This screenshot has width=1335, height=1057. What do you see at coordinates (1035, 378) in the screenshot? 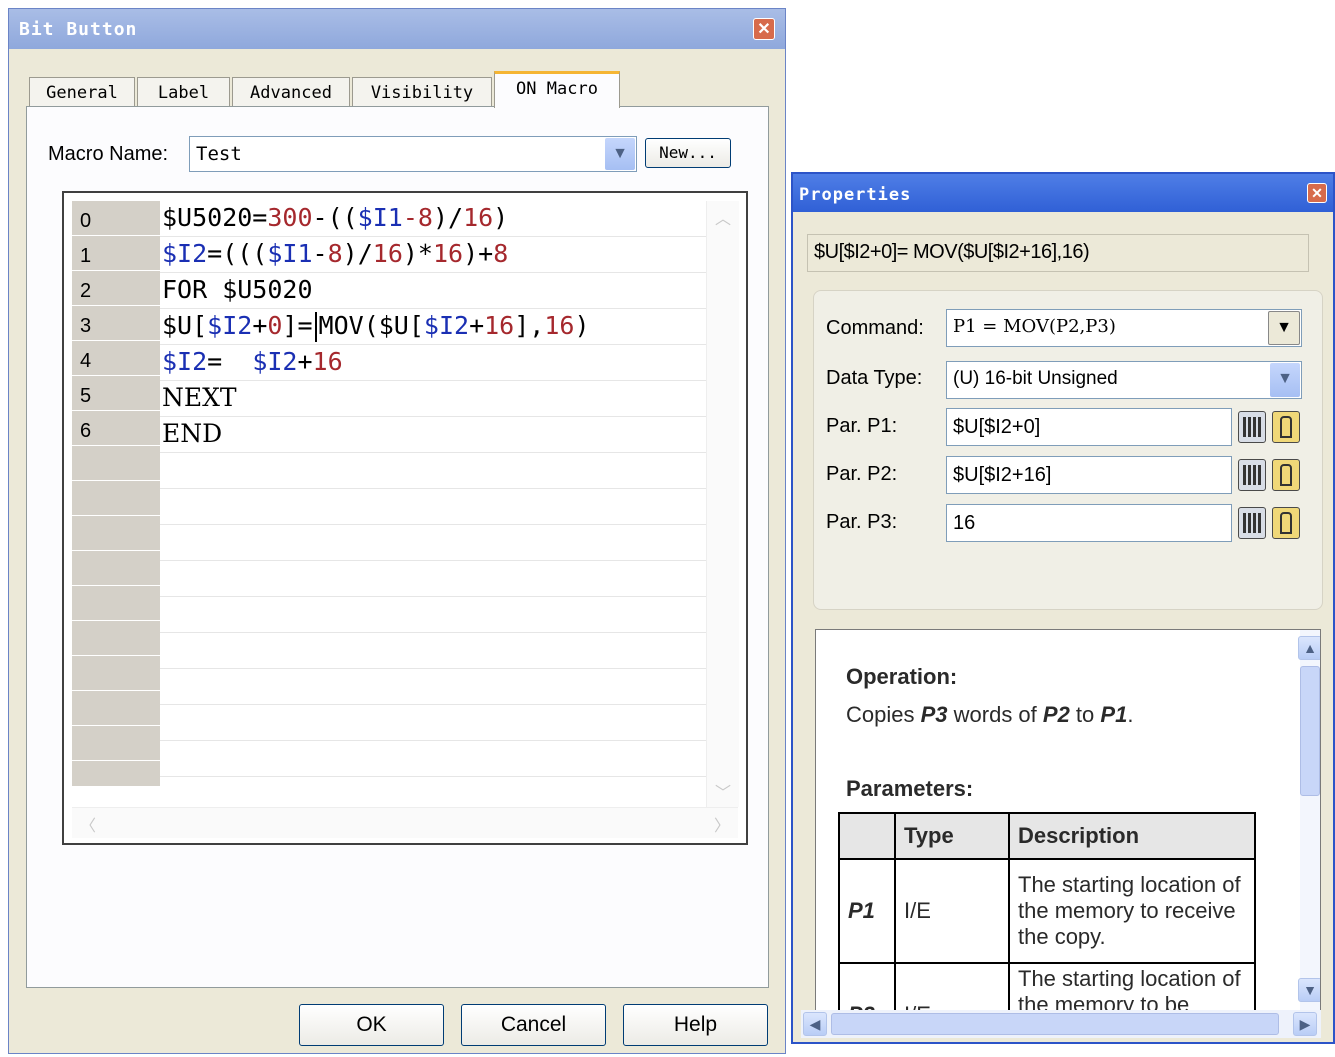
I see `data-type-value: (U) 16-bit Unsigned` at bounding box center [1035, 378].